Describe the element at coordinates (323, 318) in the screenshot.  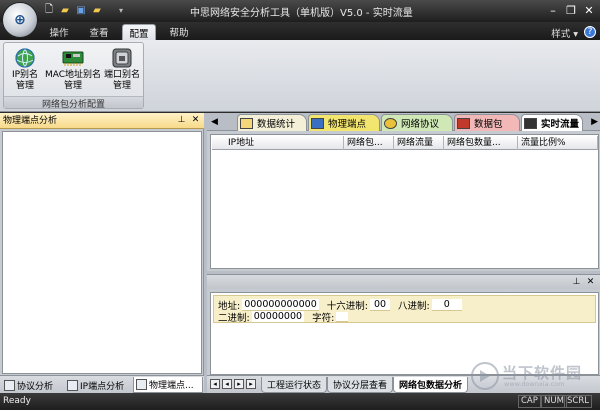
I see `char-label: 字符:` at that location.